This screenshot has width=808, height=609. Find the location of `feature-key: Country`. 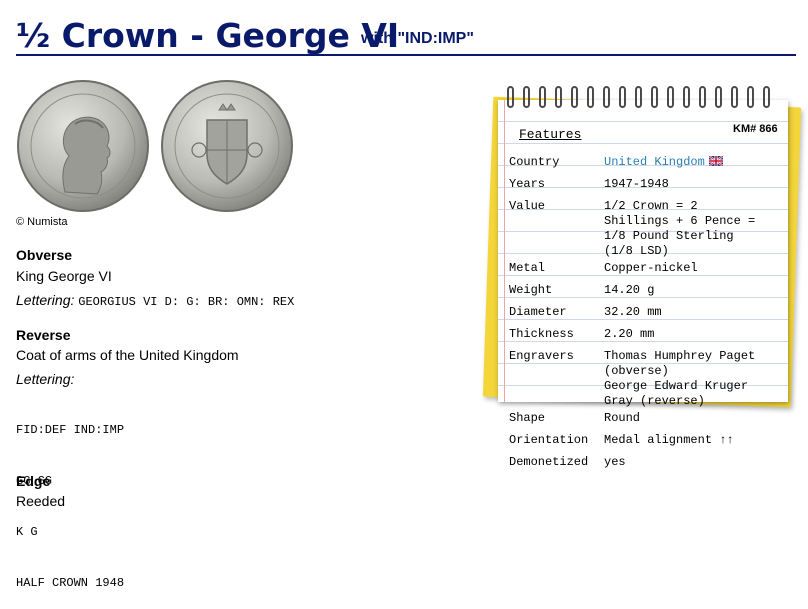

feature-key: Country is located at coordinates (534, 162).